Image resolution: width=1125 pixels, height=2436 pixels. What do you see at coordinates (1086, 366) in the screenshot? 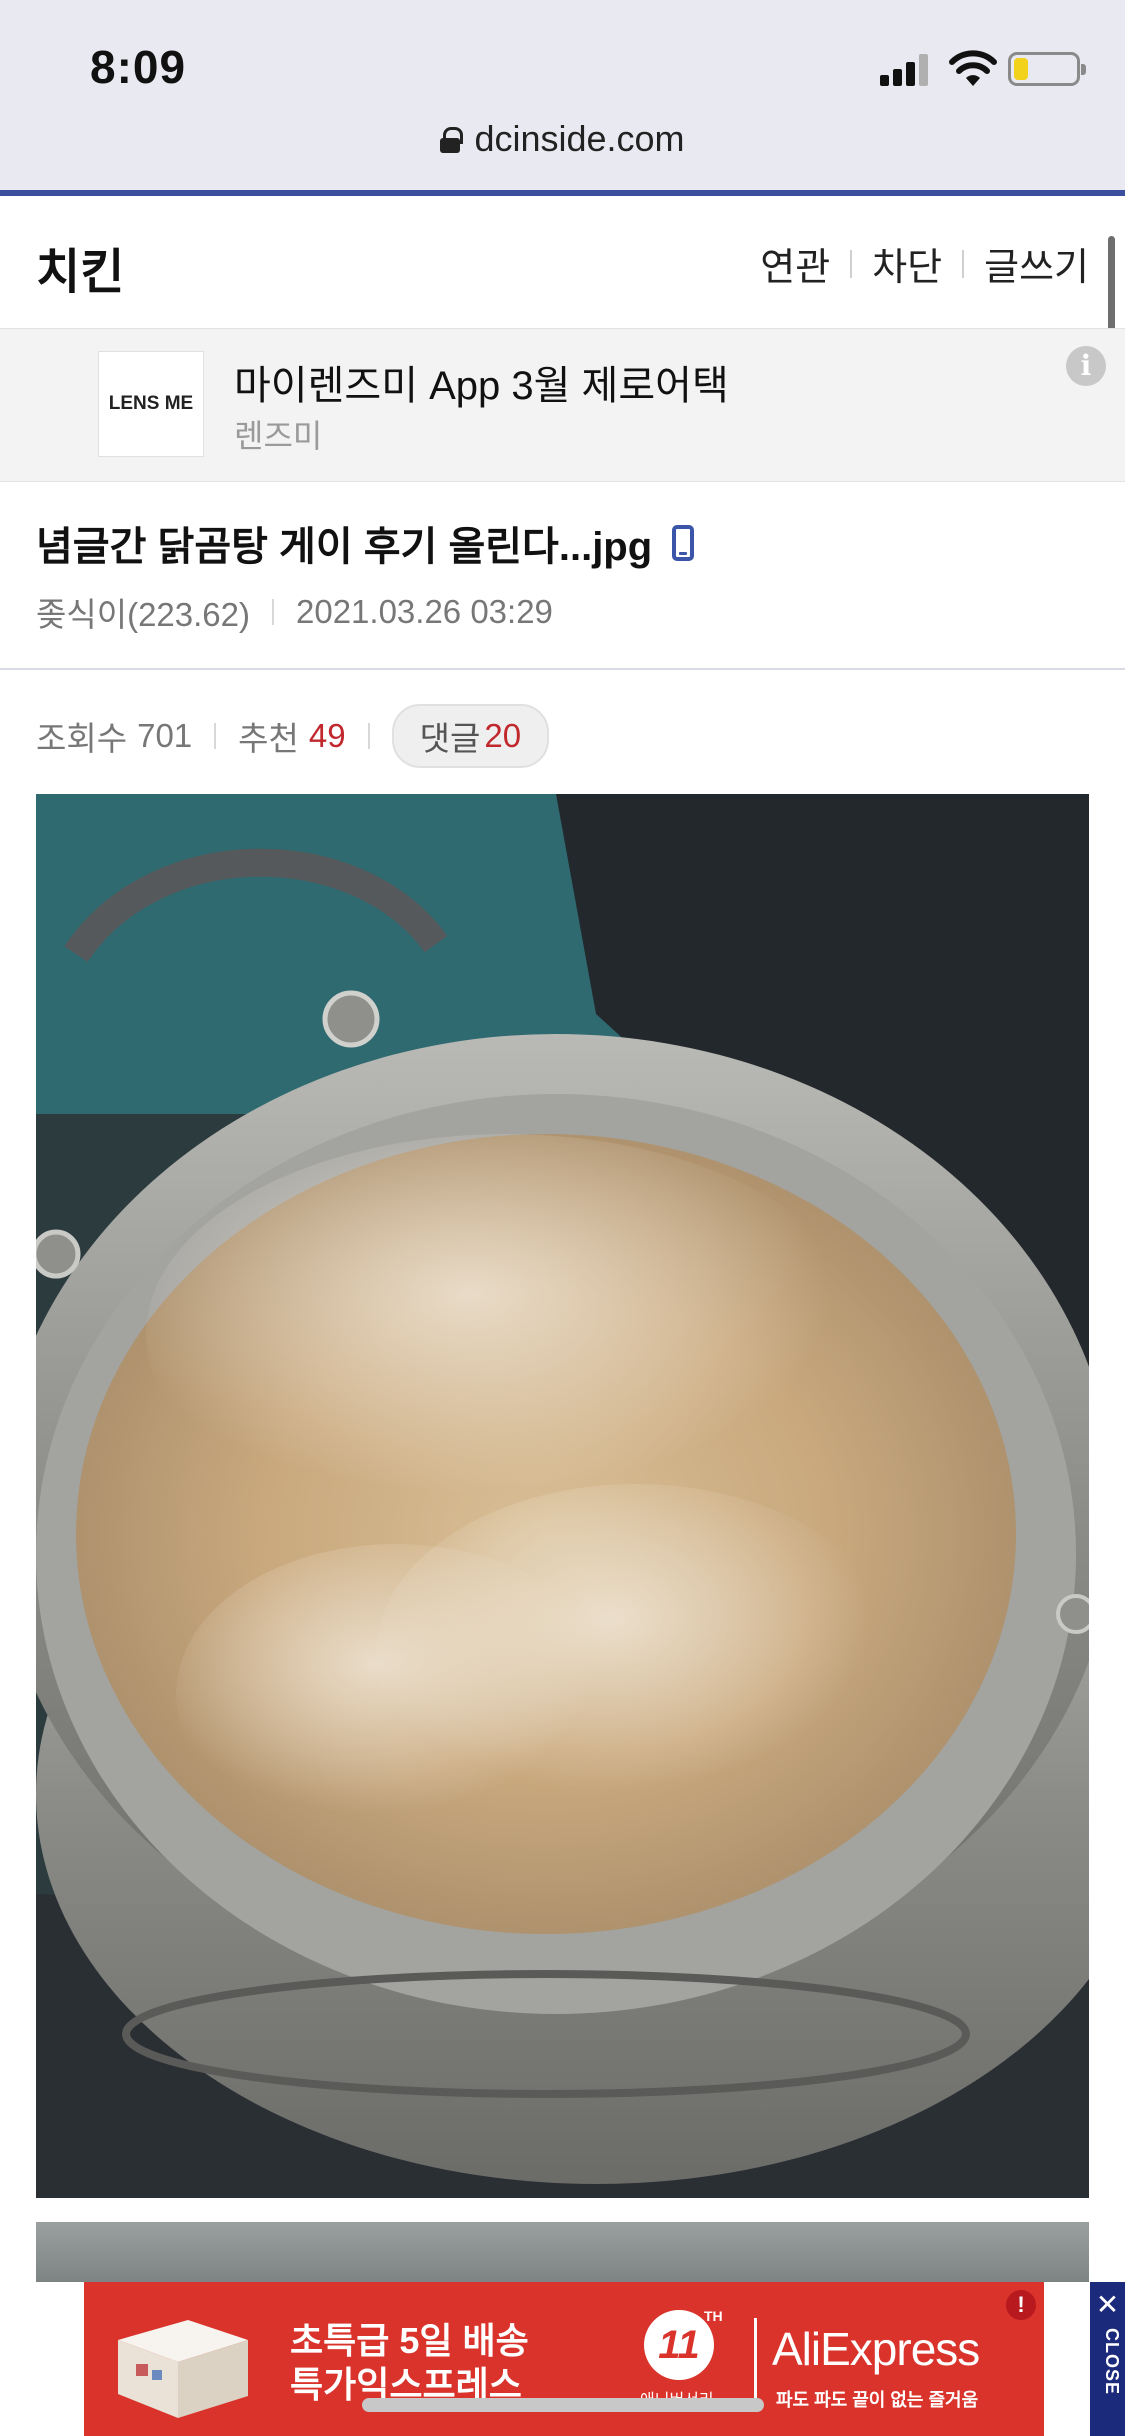
I see `info-icon: i` at bounding box center [1086, 366].